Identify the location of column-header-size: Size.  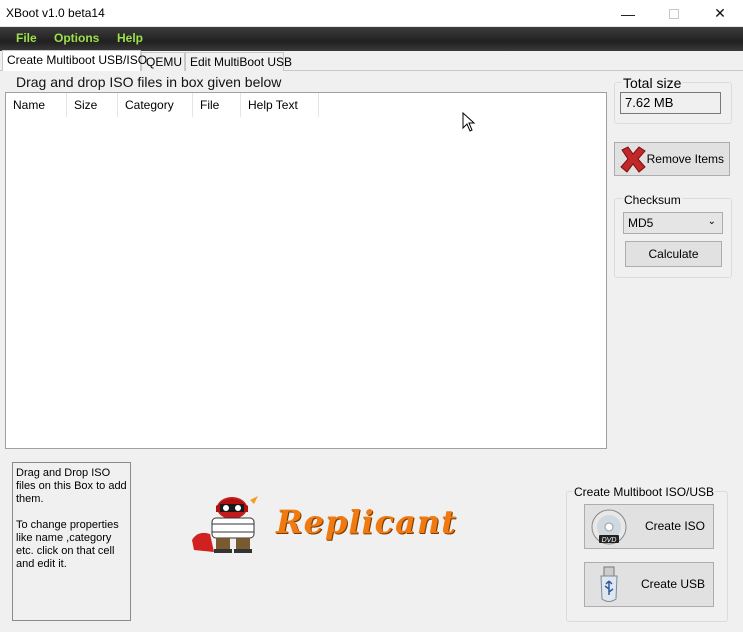
(92, 105).